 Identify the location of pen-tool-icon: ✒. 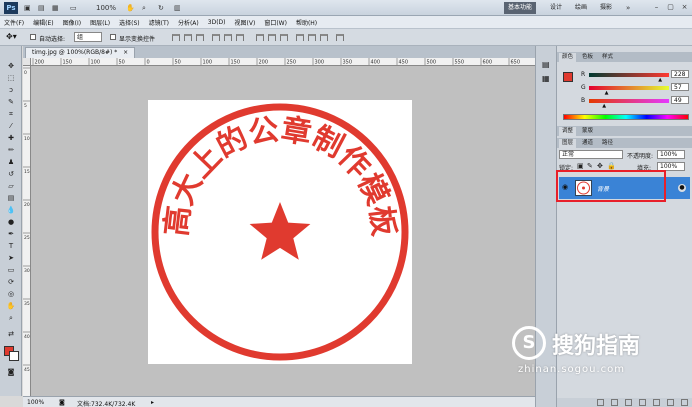
(11, 234).